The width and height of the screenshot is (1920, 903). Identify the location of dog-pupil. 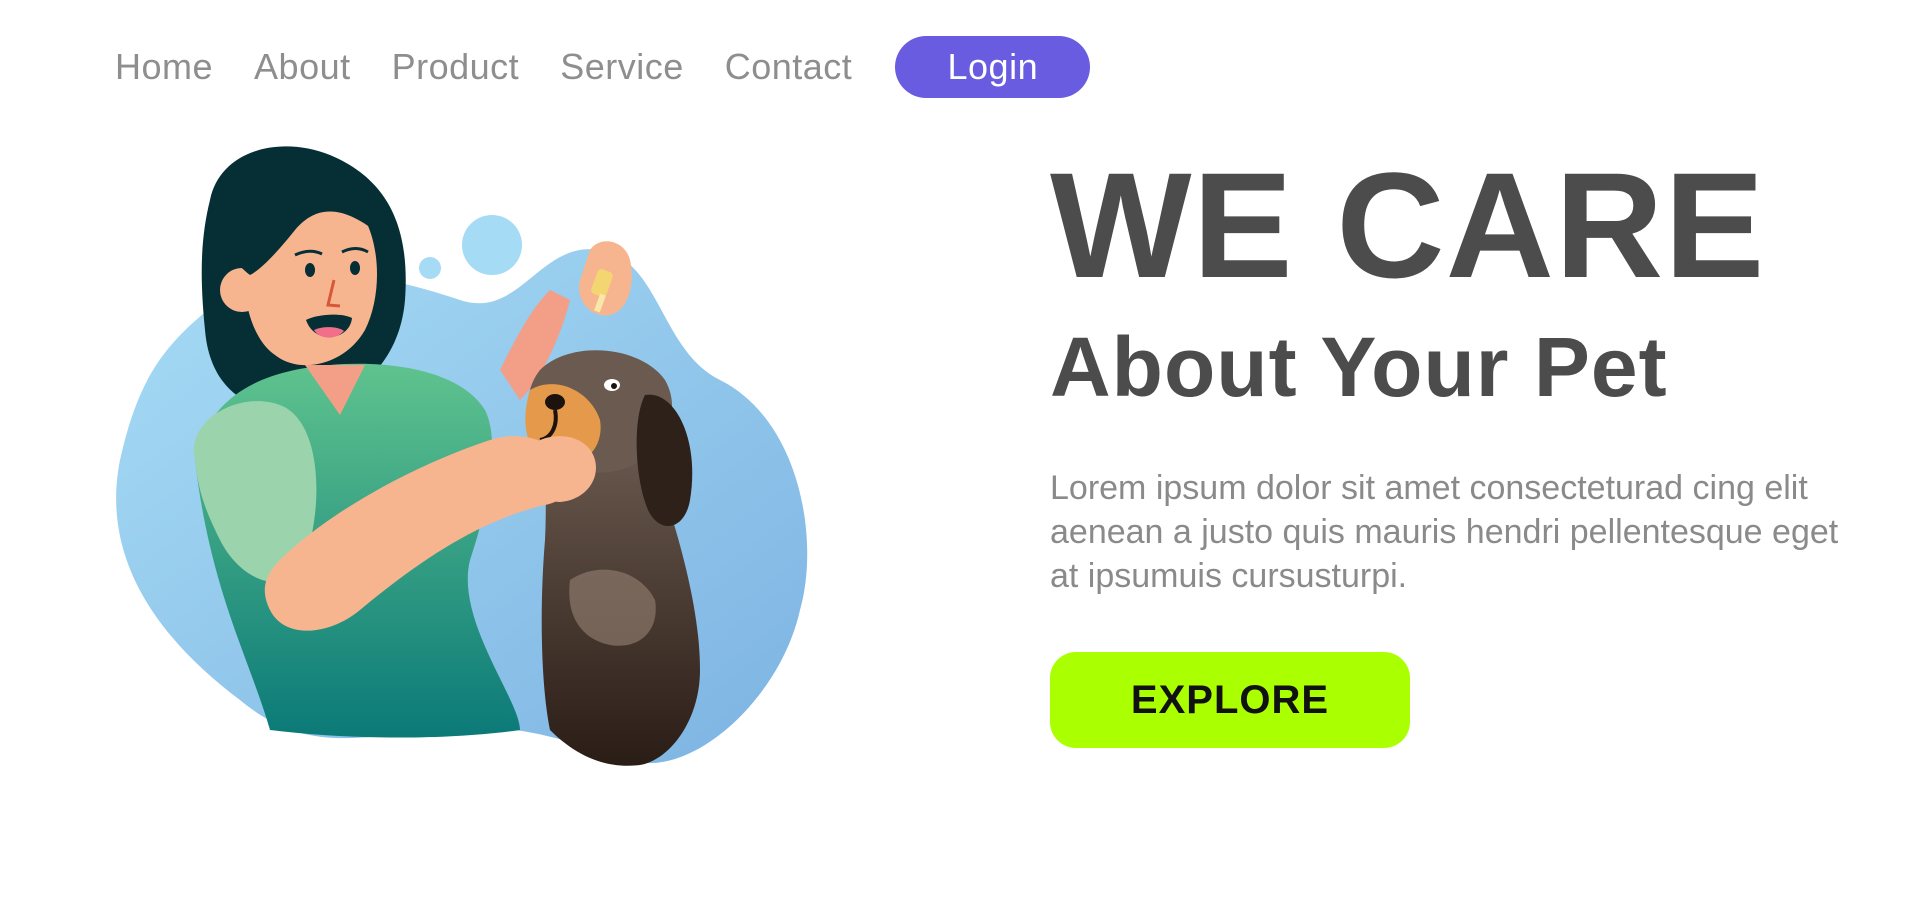
(614, 386).